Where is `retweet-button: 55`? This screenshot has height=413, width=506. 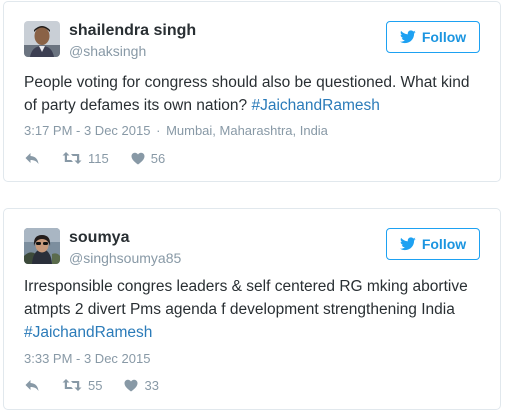
retweet-button: 55 is located at coordinates (82, 385).